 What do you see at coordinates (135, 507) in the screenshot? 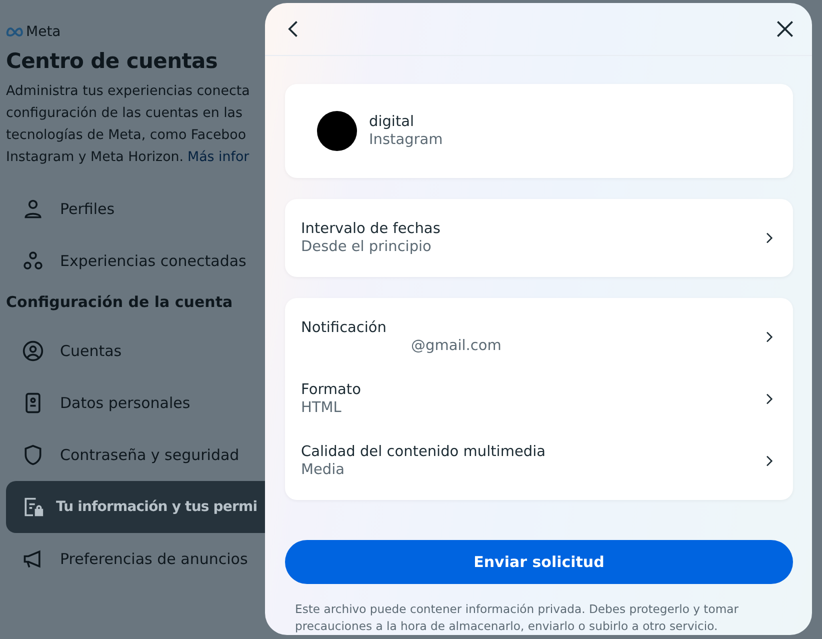
I see `nav-item: Tu información y tus permi` at bounding box center [135, 507].